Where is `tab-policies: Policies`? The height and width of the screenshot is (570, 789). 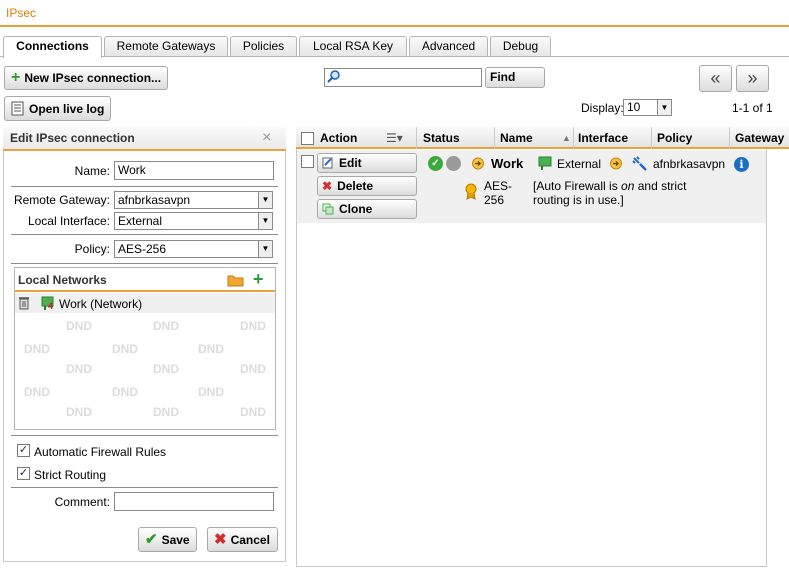
tab-policies: Policies is located at coordinates (263, 46).